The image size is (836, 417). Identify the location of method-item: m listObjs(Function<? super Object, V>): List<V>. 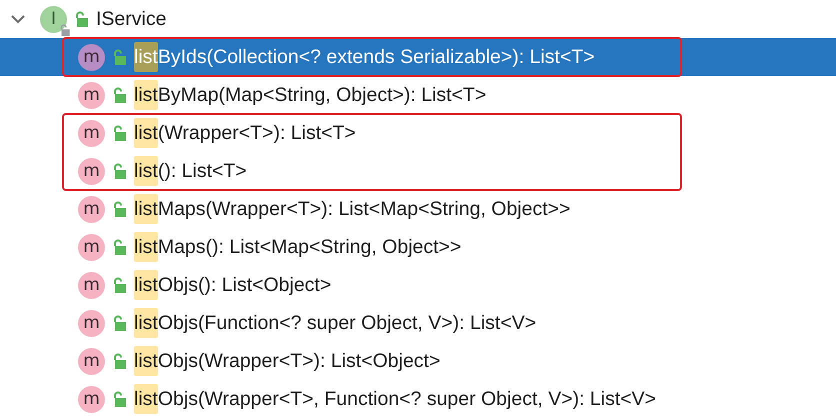
(418, 323).